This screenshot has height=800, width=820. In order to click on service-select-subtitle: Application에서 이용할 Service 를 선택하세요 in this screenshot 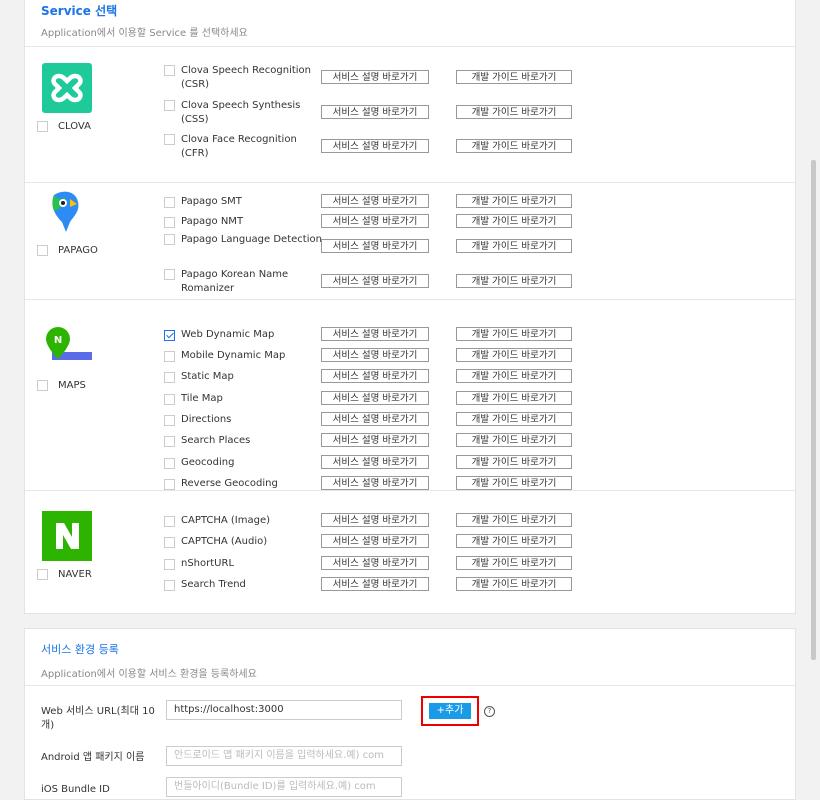, I will do `click(144, 33)`.